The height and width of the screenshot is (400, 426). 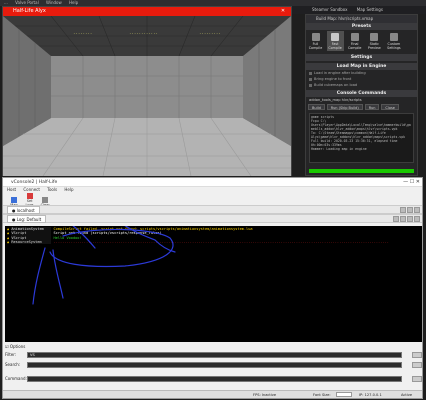 What do you see at coordinates (16, 378) in the screenshot?
I see `command-label: Command:` at bounding box center [16, 378].